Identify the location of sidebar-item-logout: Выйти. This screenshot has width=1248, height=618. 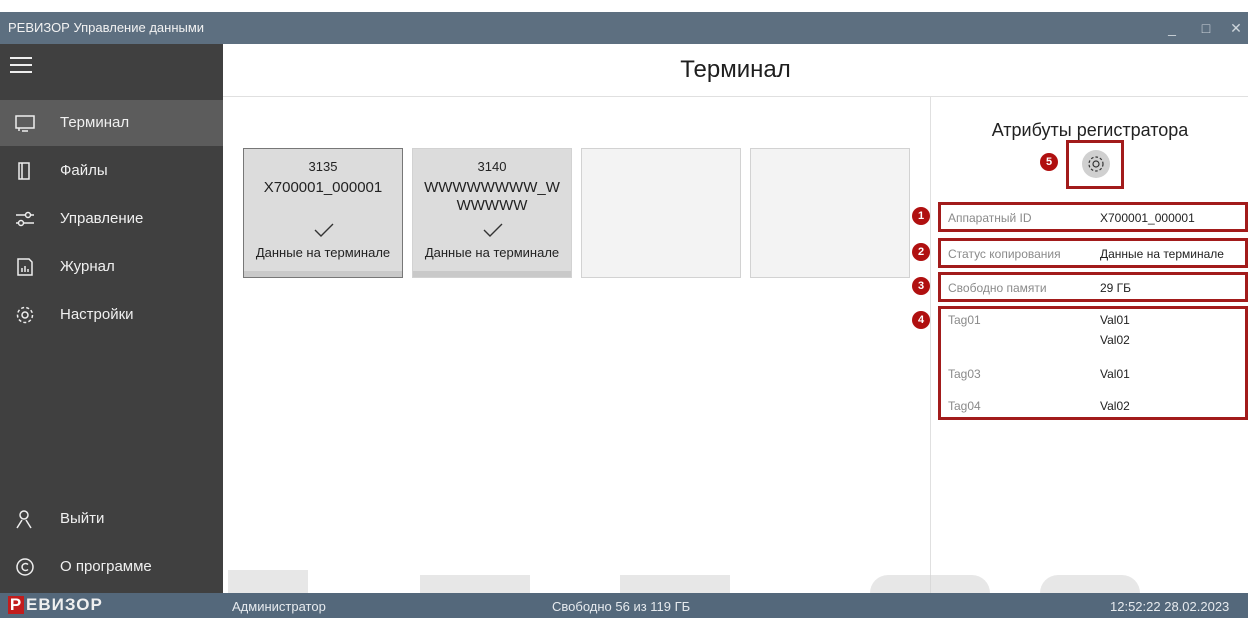
(111, 519).